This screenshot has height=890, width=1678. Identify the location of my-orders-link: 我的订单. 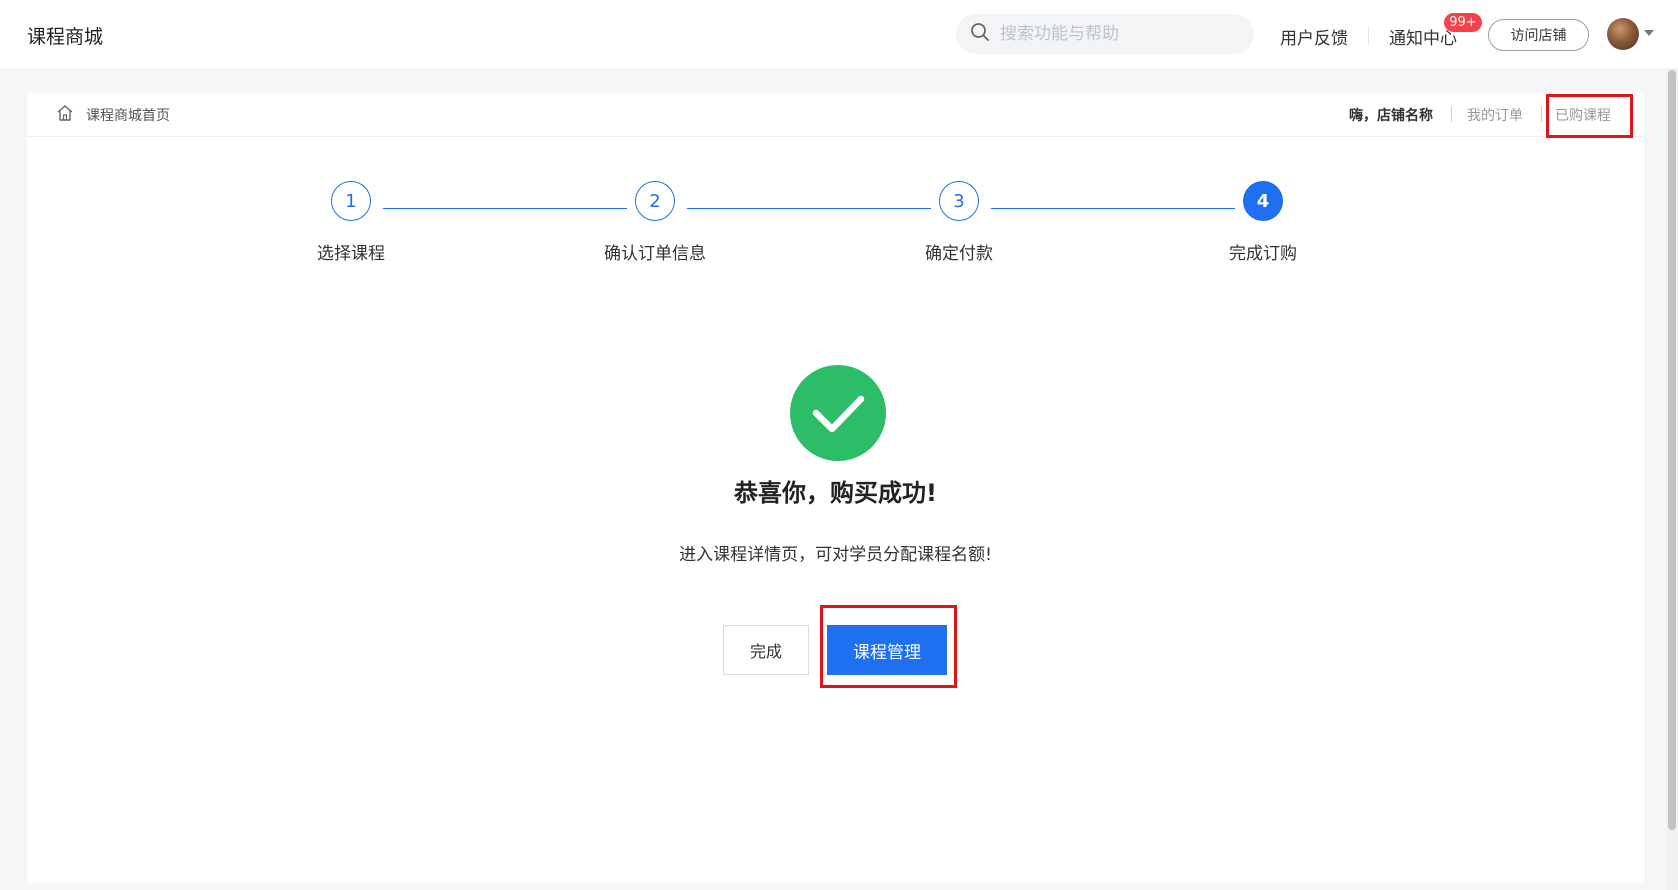
(1495, 115).